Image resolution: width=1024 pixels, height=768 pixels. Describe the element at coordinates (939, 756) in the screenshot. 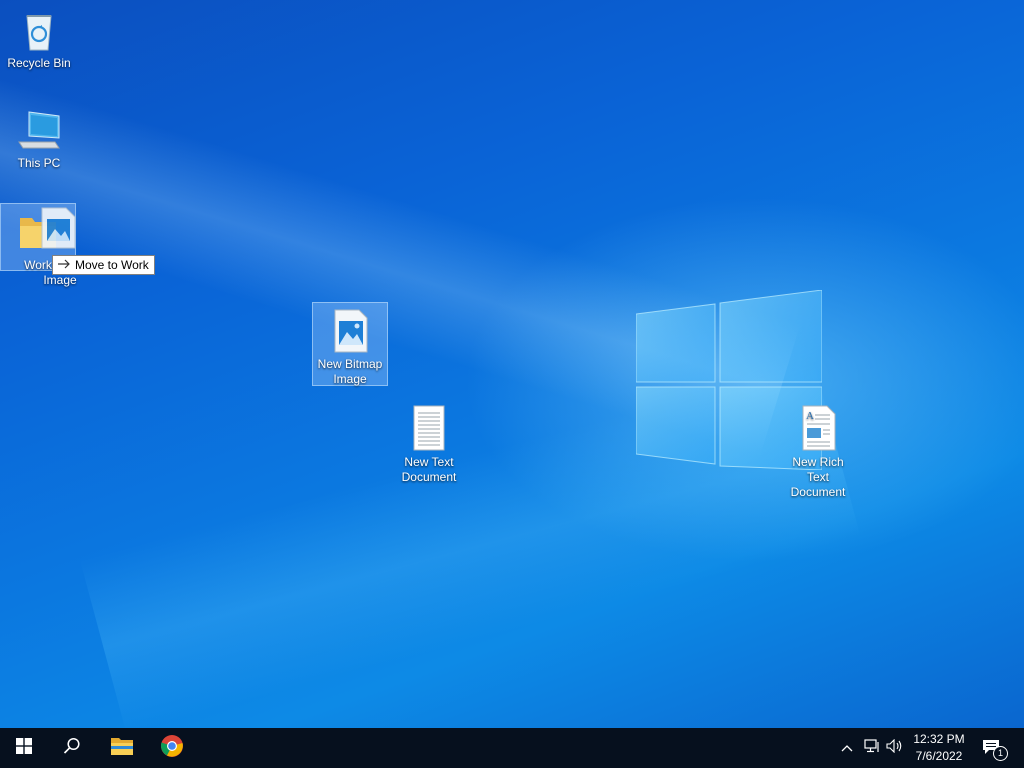

I see `clock-date: 7/6/2022` at that location.